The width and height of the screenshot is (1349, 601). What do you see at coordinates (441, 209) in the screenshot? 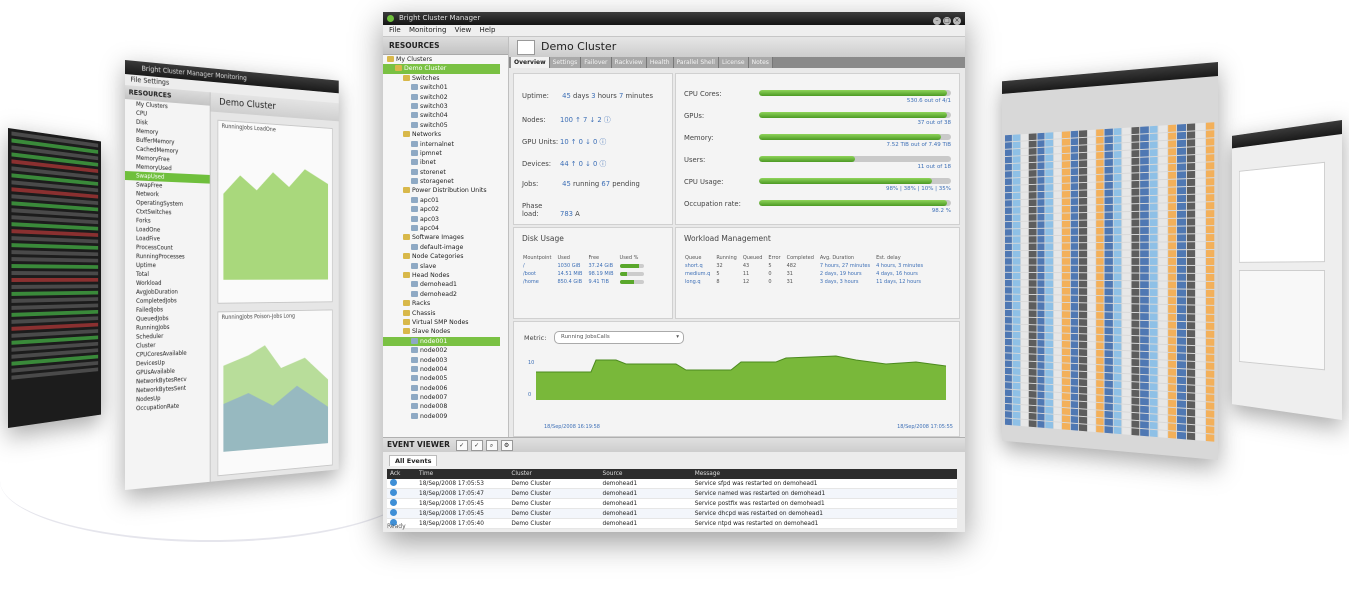
I see `tree-item: apc02` at bounding box center [441, 209].